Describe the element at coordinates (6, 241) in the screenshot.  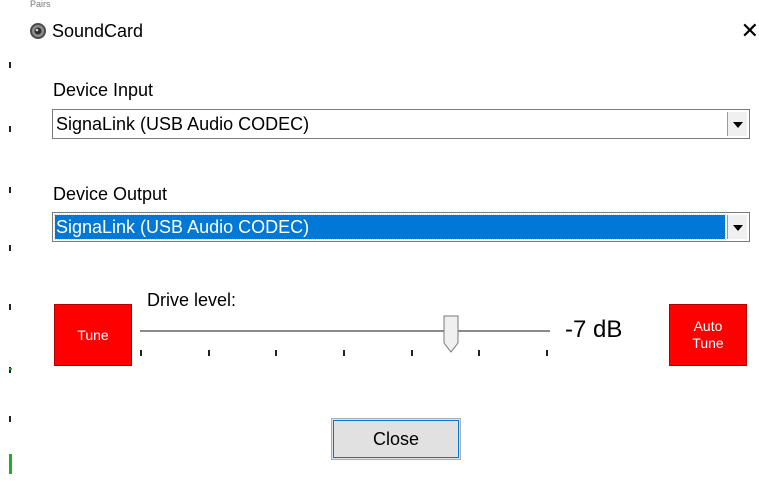
I see `background-window-edge` at that location.